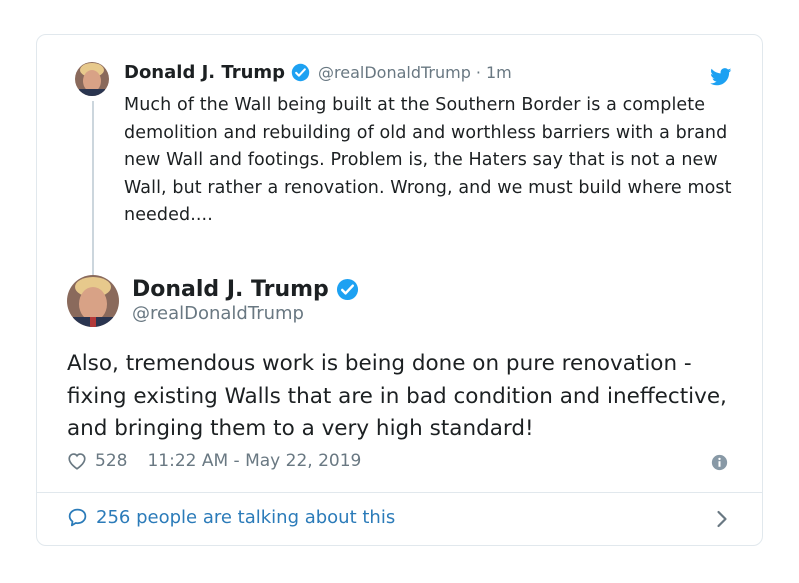  I want to click on tweet-timestamp: 11:22 AM - May 22, 2019, so click(254, 461).